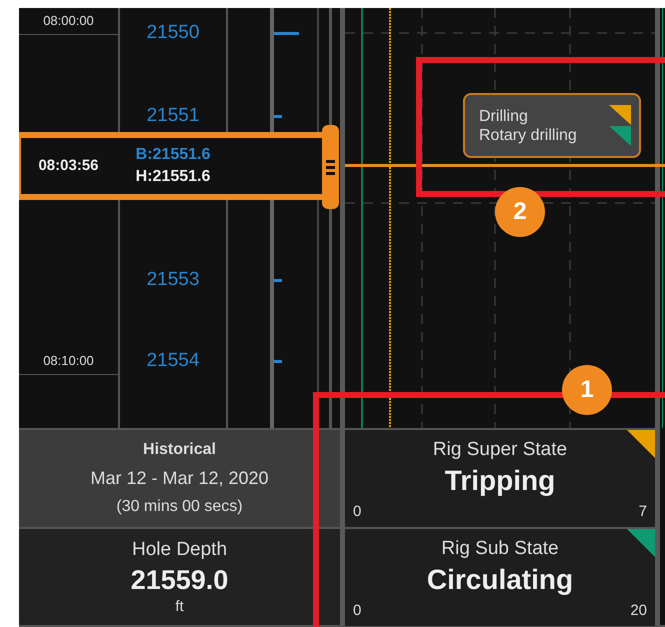  Describe the element at coordinates (587, 390) in the screenshot. I see `callout-number: 1` at that location.